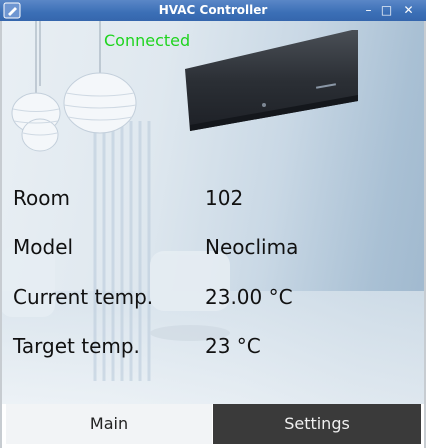  What do you see at coordinates (147, 40) in the screenshot?
I see `connection-status: Connected` at bounding box center [147, 40].